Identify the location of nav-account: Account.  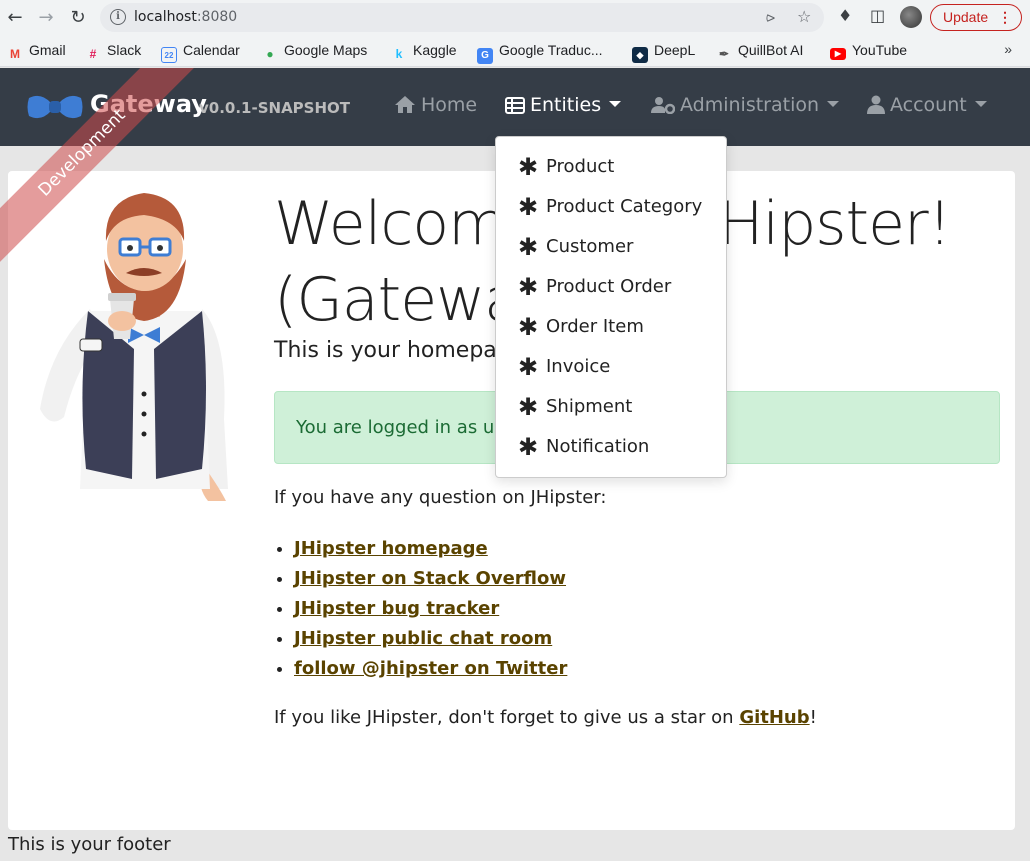
(927, 105).